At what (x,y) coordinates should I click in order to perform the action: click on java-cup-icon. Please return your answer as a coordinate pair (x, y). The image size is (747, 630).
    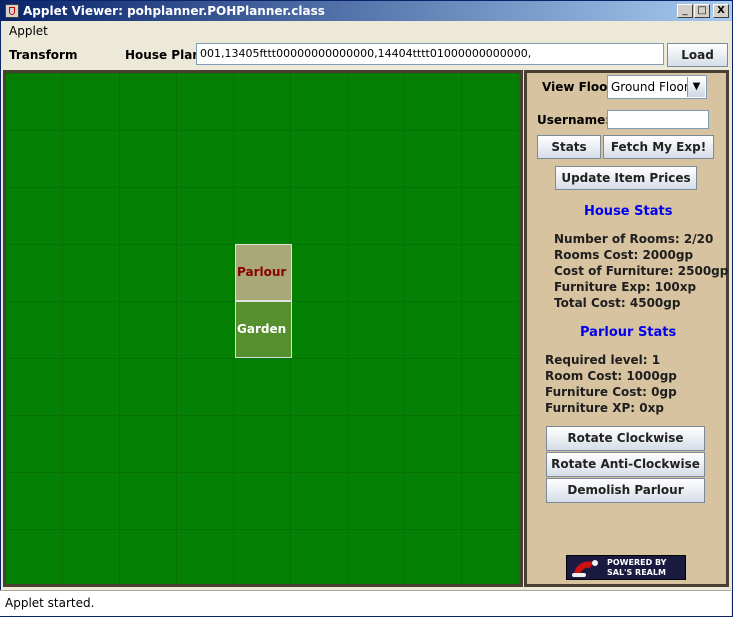
    Looking at the image, I should click on (12, 11).